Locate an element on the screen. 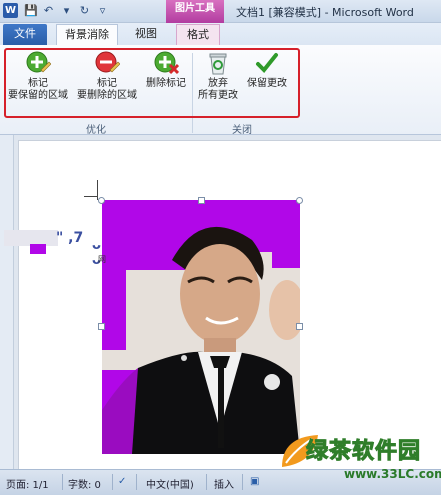 The height and width of the screenshot is (495, 441). watermark-text: " ,7 is located at coordinates (70, 238).